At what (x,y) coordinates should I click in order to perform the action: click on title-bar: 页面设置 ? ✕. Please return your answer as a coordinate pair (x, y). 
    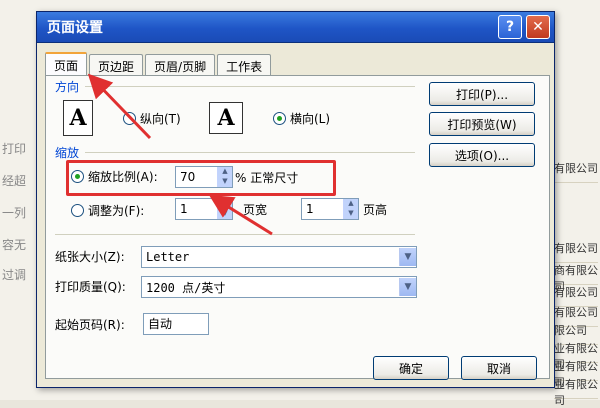
    Looking at the image, I should click on (295, 27).